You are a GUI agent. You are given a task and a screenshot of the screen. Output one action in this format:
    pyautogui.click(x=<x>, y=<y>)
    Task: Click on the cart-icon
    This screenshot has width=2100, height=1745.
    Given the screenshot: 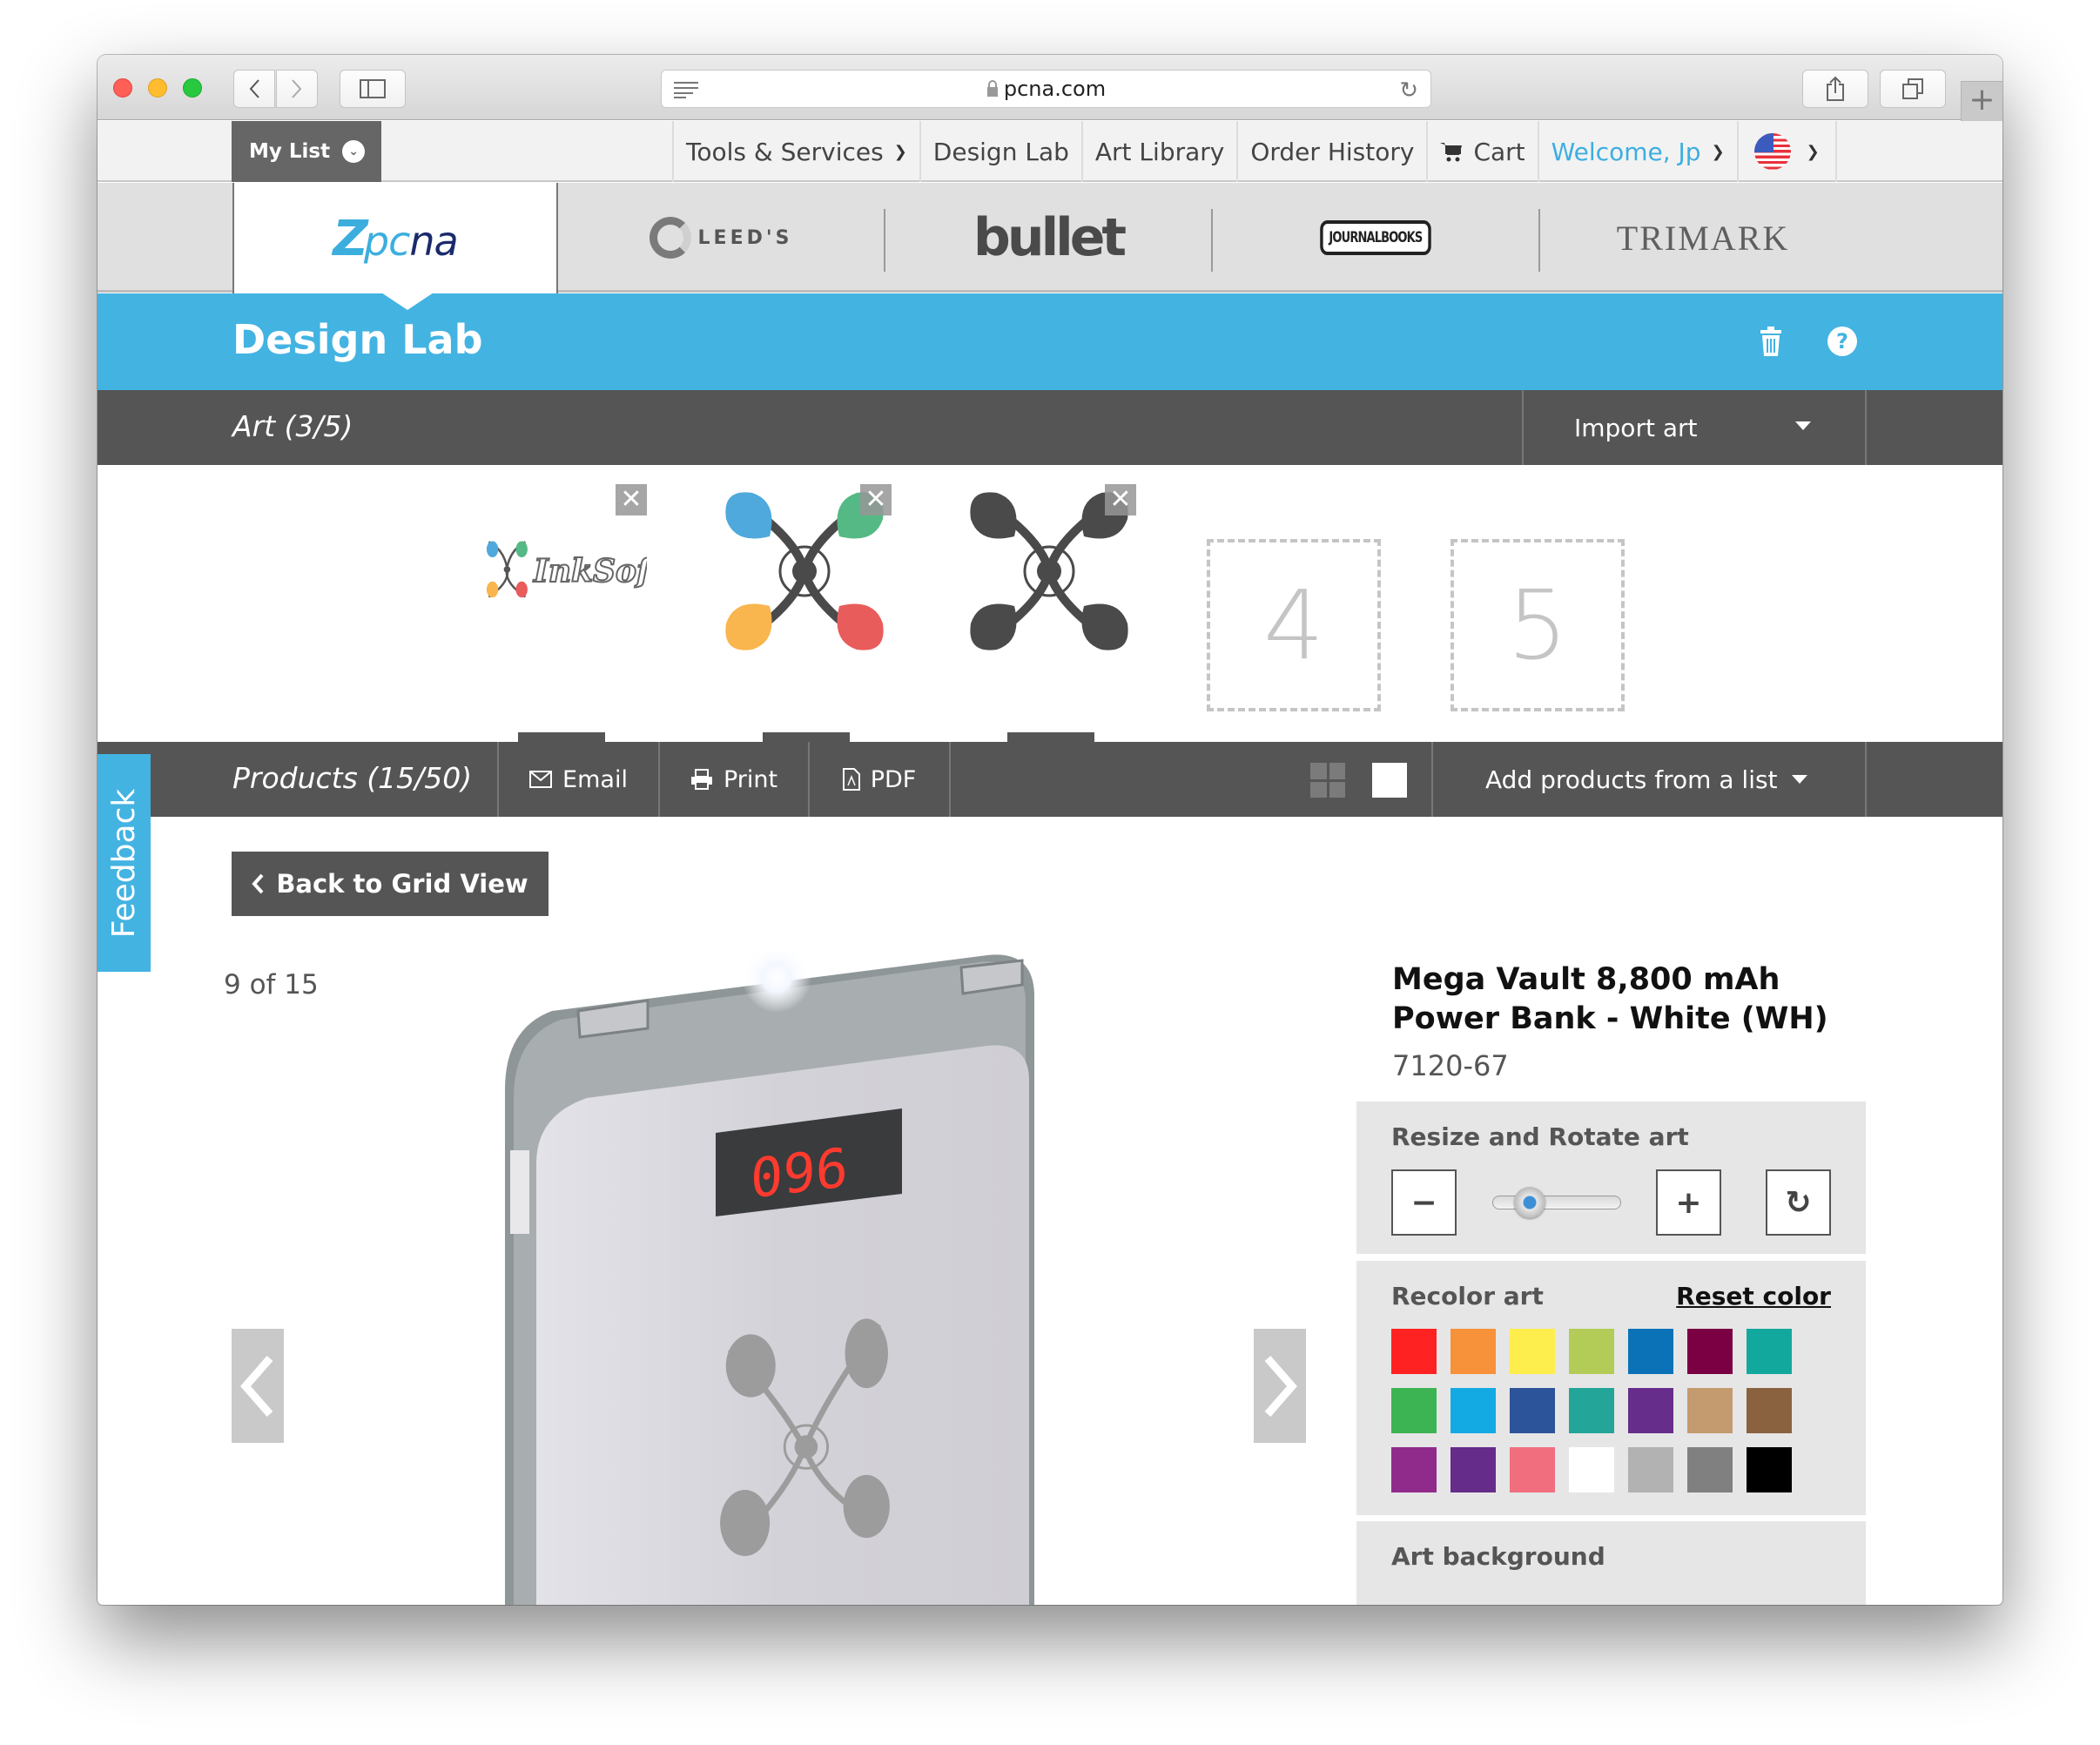 What is the action you would take?
    pyautogui.click(x=1451, y=152)
    